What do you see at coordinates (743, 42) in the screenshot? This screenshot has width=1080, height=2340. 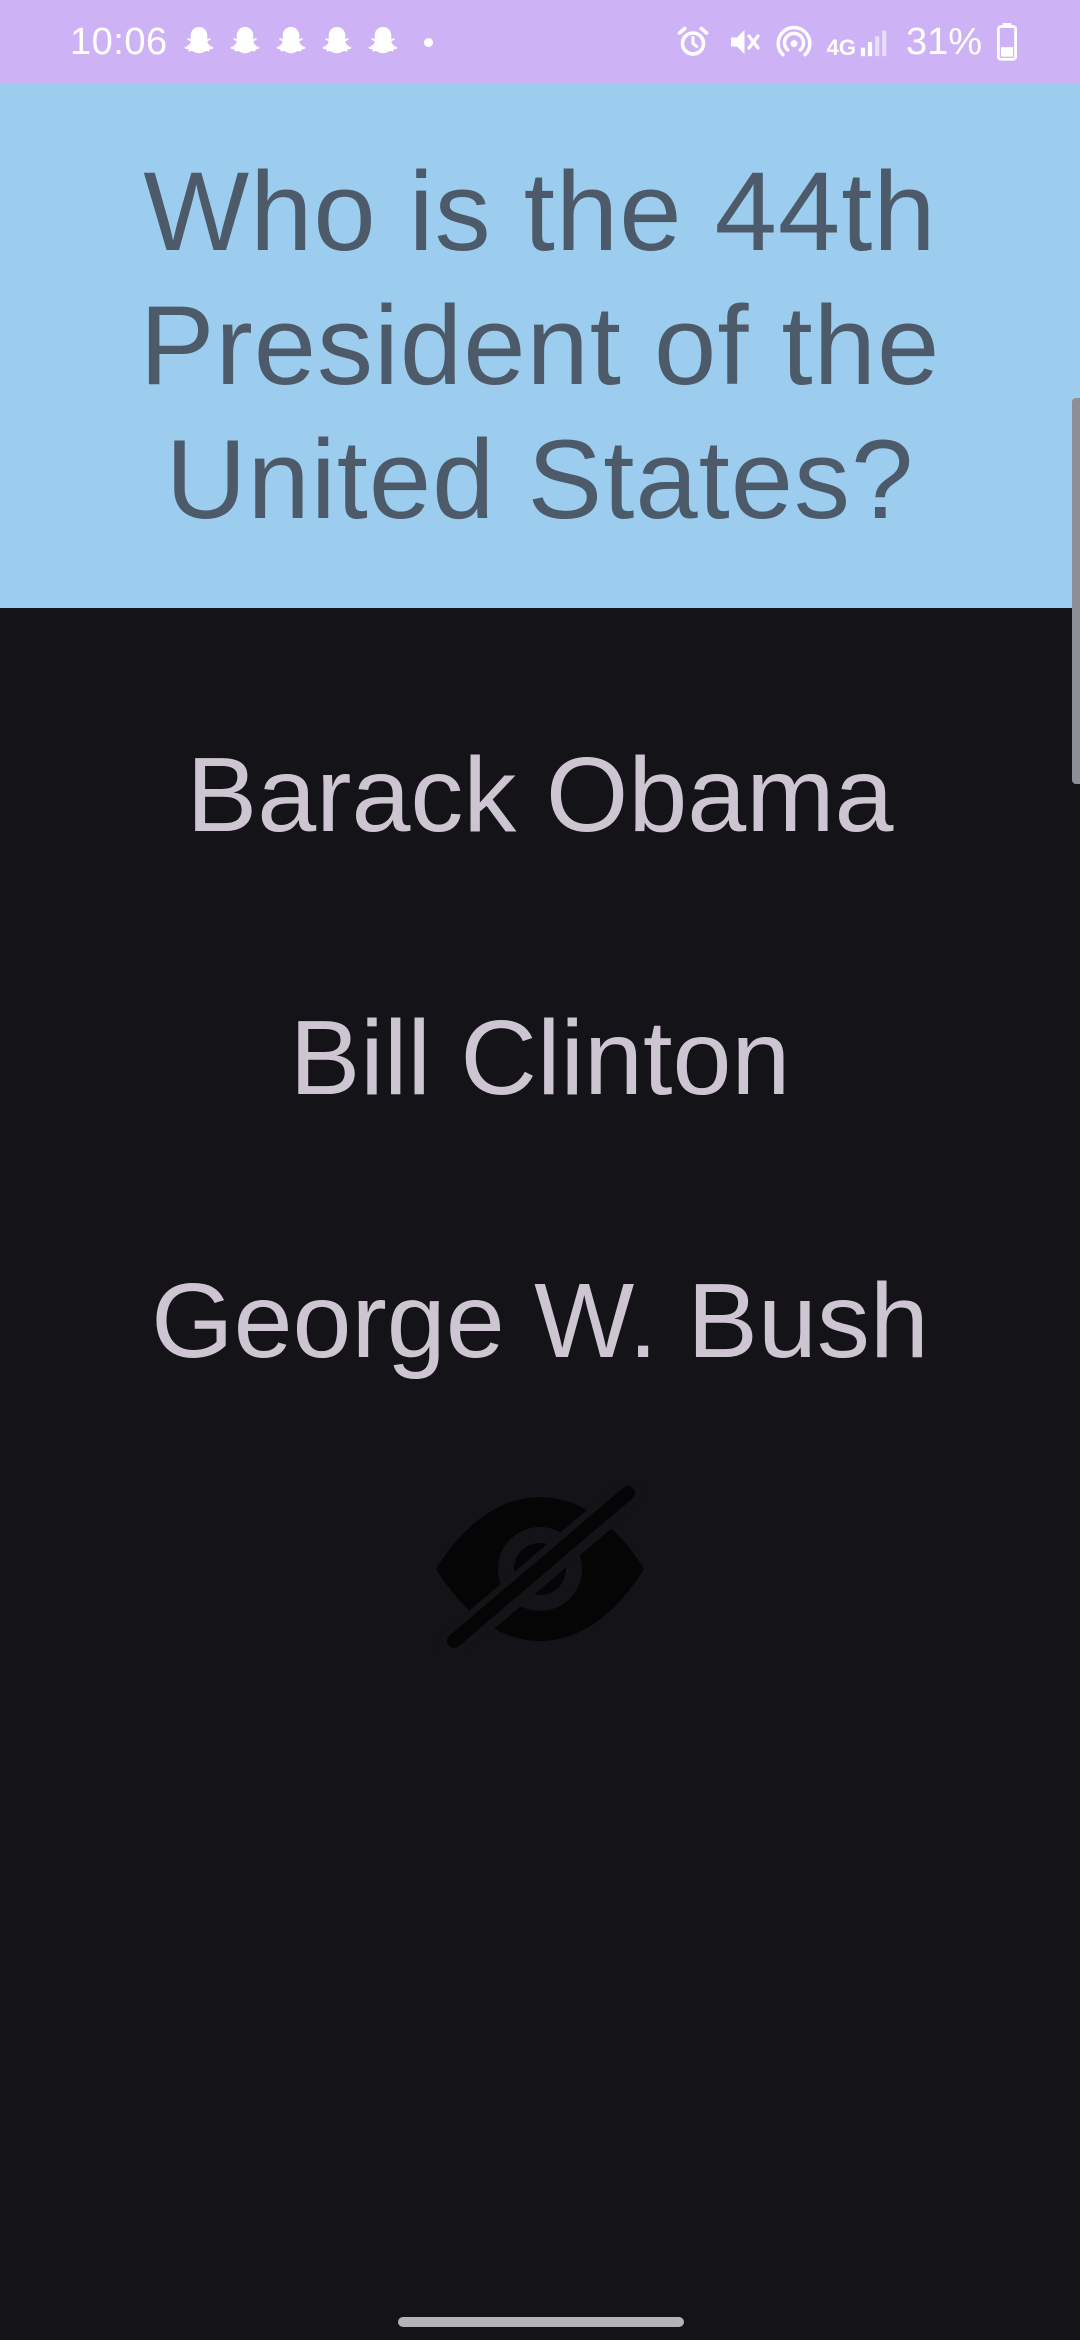 I see `vibrate-mute-icon` at bounding box center [743, 42].